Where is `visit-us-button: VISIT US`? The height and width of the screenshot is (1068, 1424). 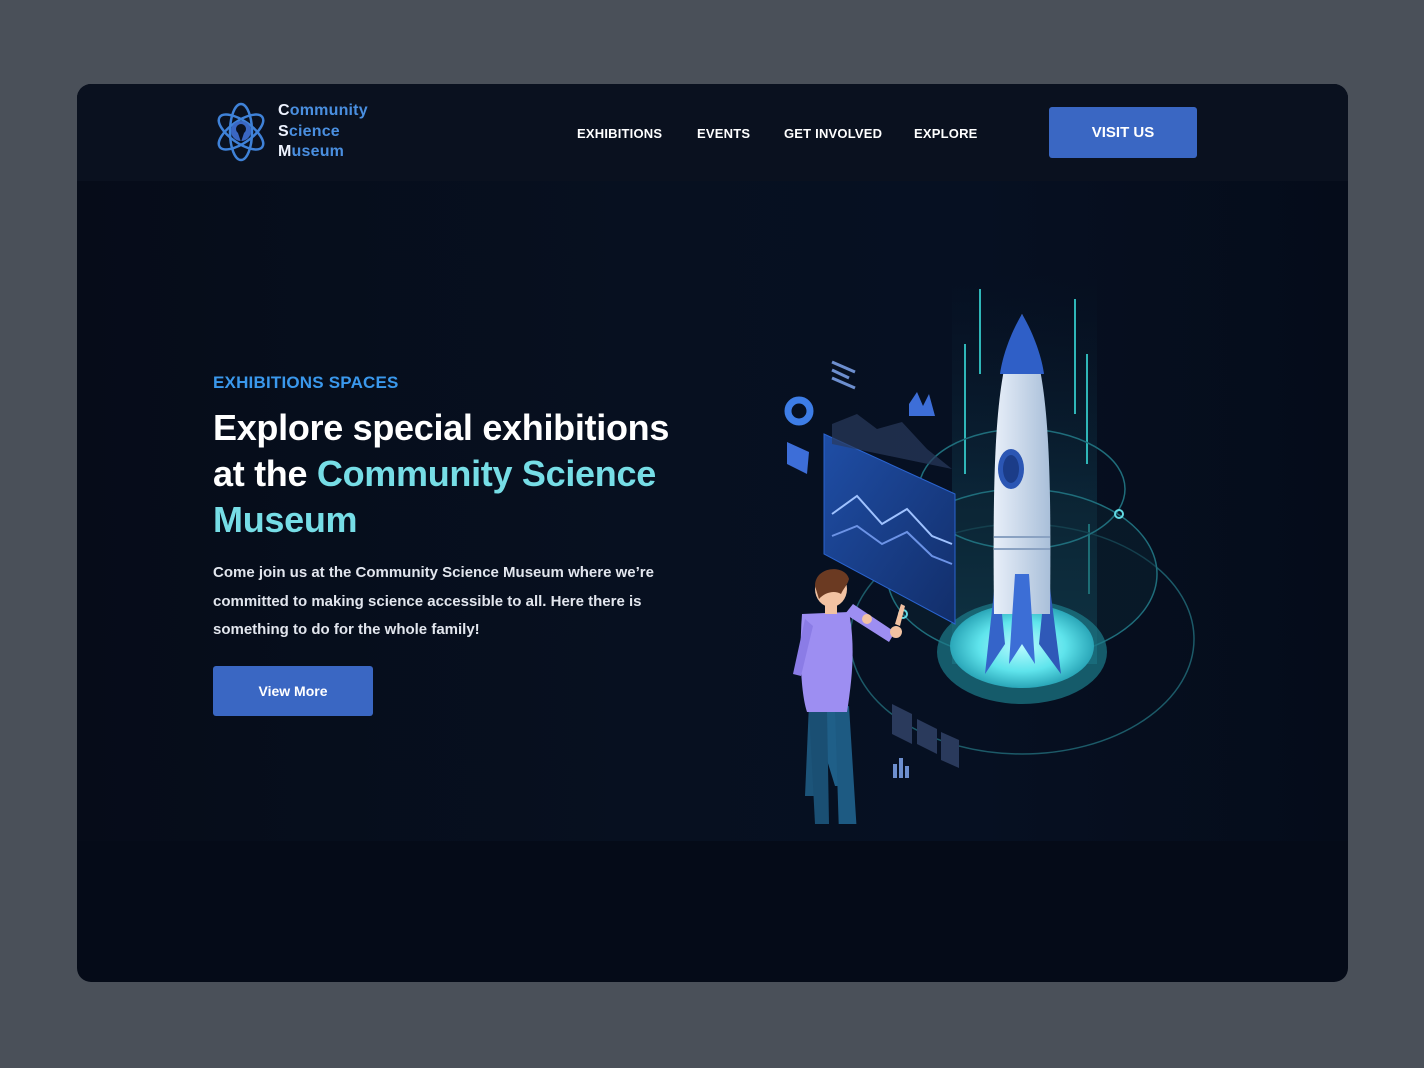 visit-us-button: VISIT US is located at coordinates (1123, 132).